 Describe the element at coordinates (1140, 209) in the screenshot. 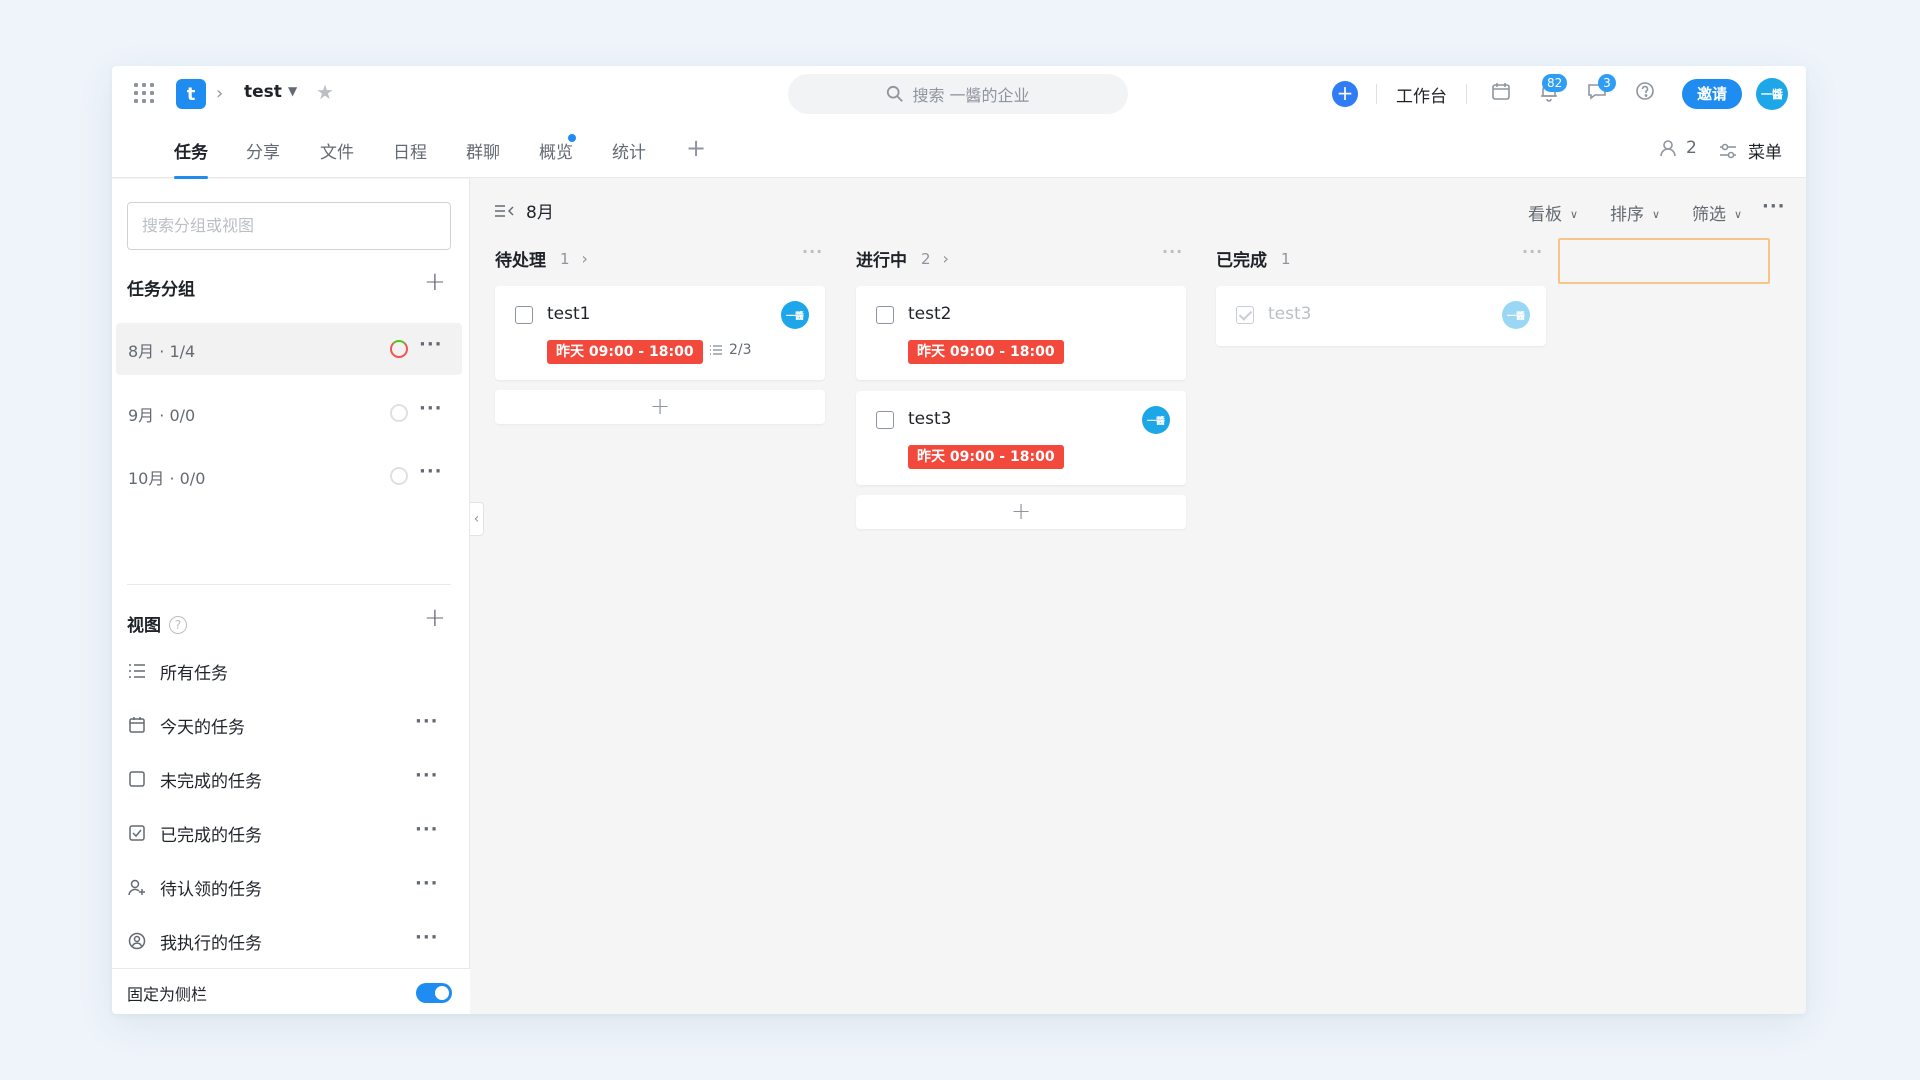

I see `board-header: 8月 看板 ∨ 排序 ∨ 筛选 ∨ ···` at that location.